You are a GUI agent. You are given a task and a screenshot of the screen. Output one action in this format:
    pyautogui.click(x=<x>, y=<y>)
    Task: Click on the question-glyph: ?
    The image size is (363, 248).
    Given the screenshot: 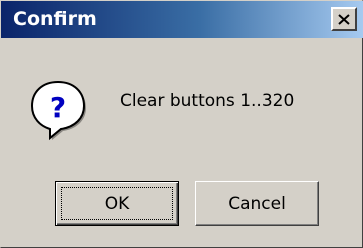 What is the action you would take?
    pyautogui.click(x=58, y=107)
    